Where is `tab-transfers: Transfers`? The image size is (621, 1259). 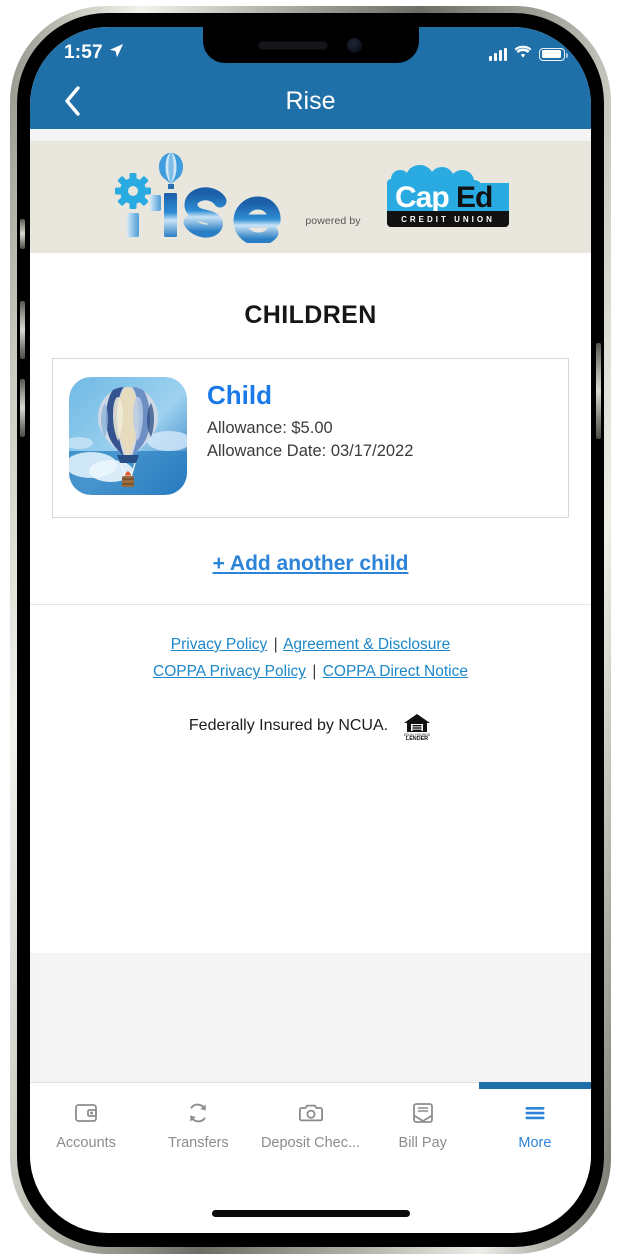 tab-transfers: Transfers is located at coordinates (198, 1128).